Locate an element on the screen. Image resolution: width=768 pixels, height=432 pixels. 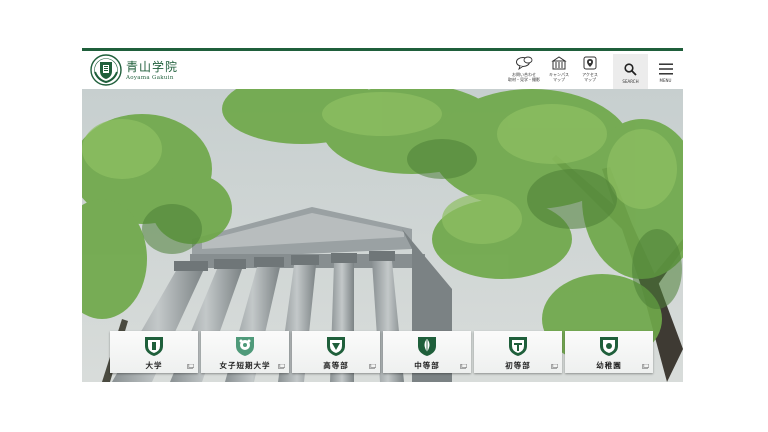
search-icon is located at coordinates (630, 69).